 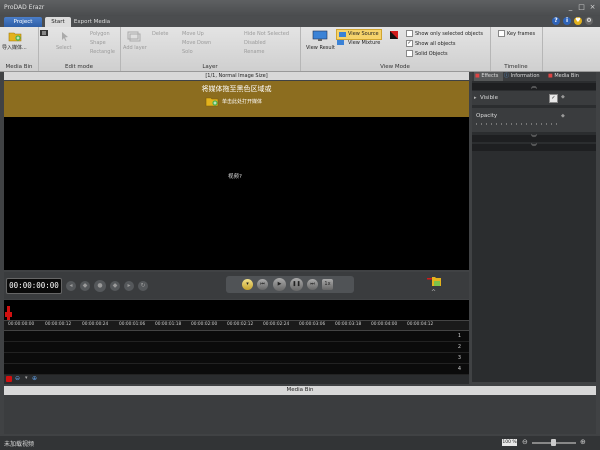 What do you see at coordinates (567, 21) in the screenshot?
I see `info-icon: i` at bounding box center [567, 21].